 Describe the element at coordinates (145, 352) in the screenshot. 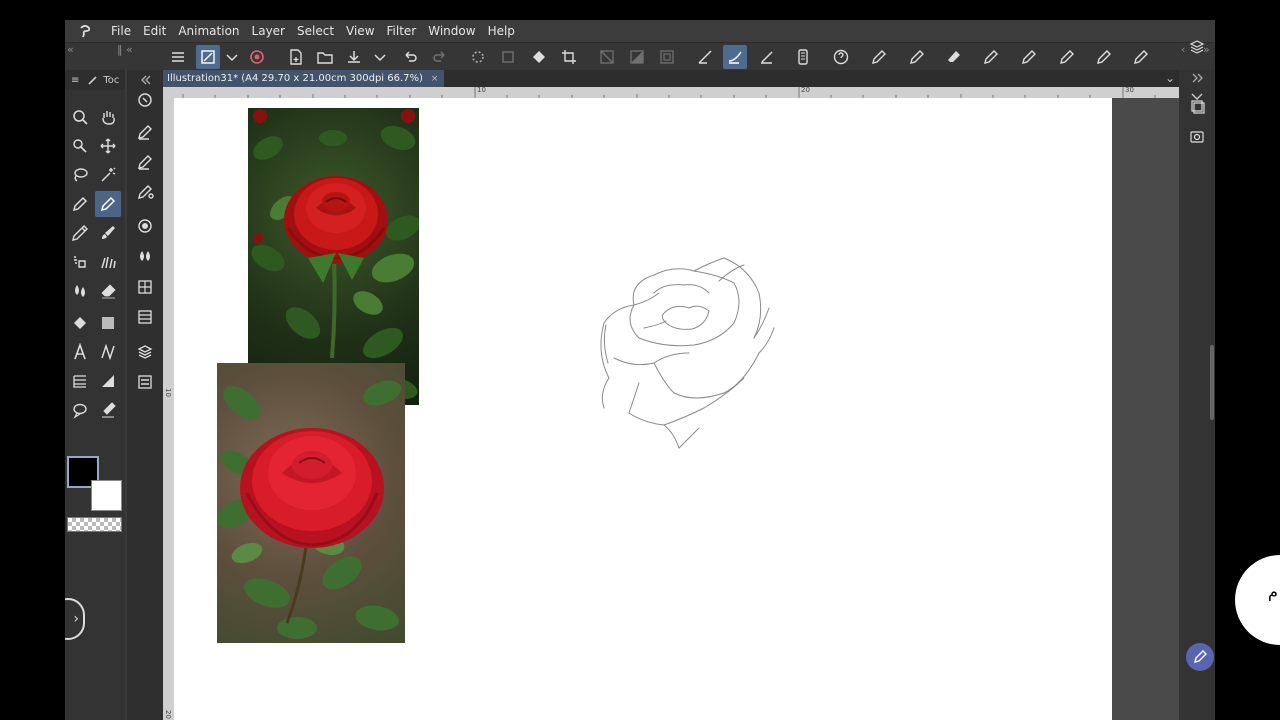

I see `sub-tool-stack-icon` at that location.